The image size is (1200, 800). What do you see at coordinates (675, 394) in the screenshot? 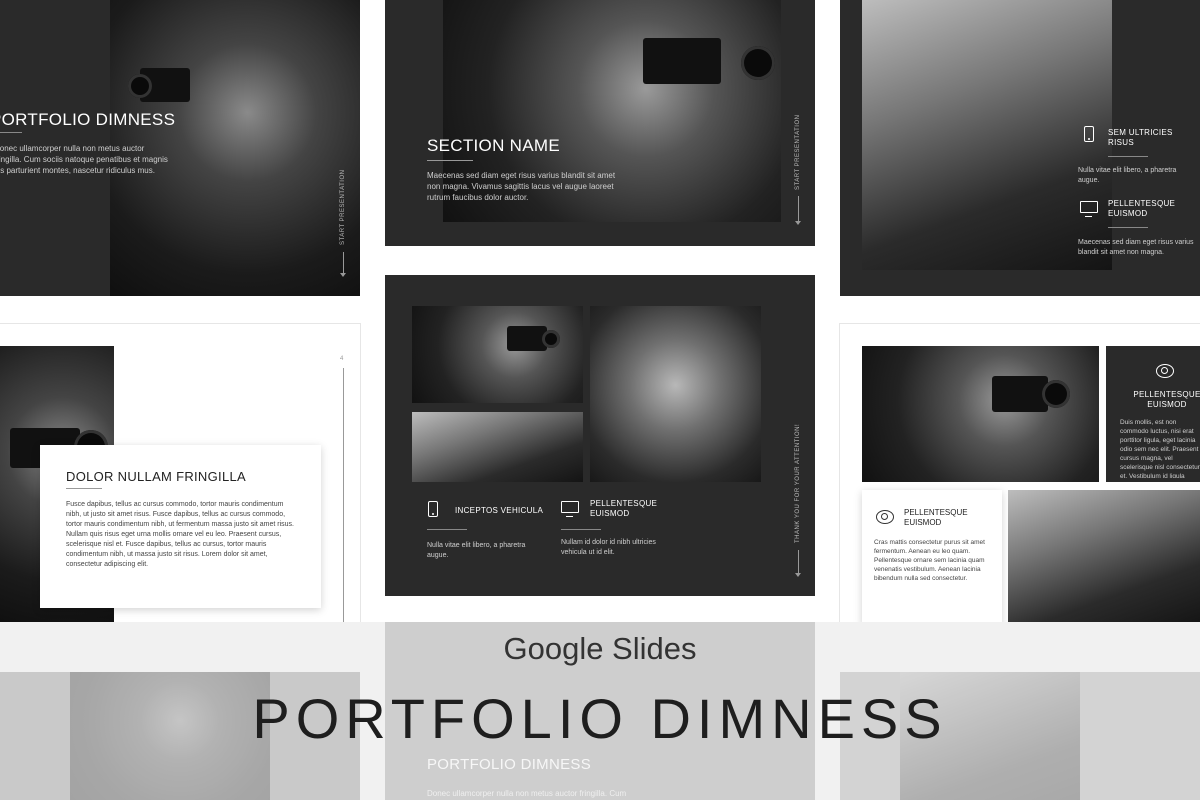
I see `woman-portrait-photo` at bounding box center [675, 394].